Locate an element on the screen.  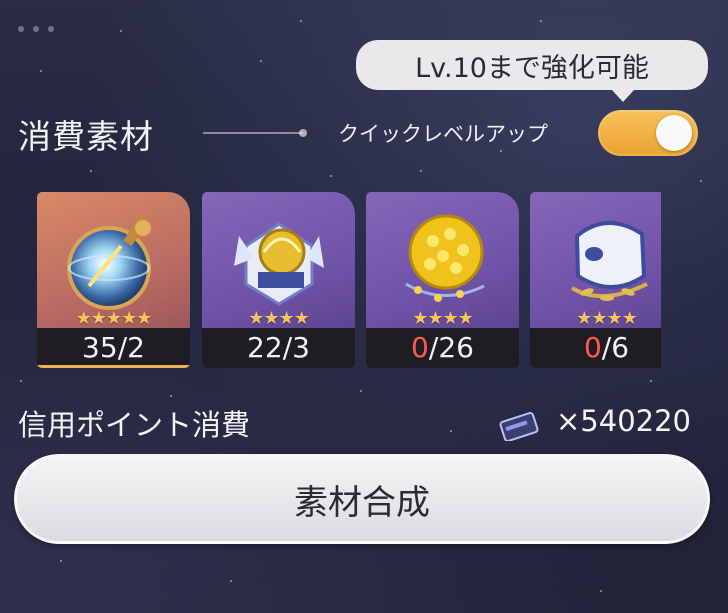
golden-flower-icon is located at coordinates (445, 258).